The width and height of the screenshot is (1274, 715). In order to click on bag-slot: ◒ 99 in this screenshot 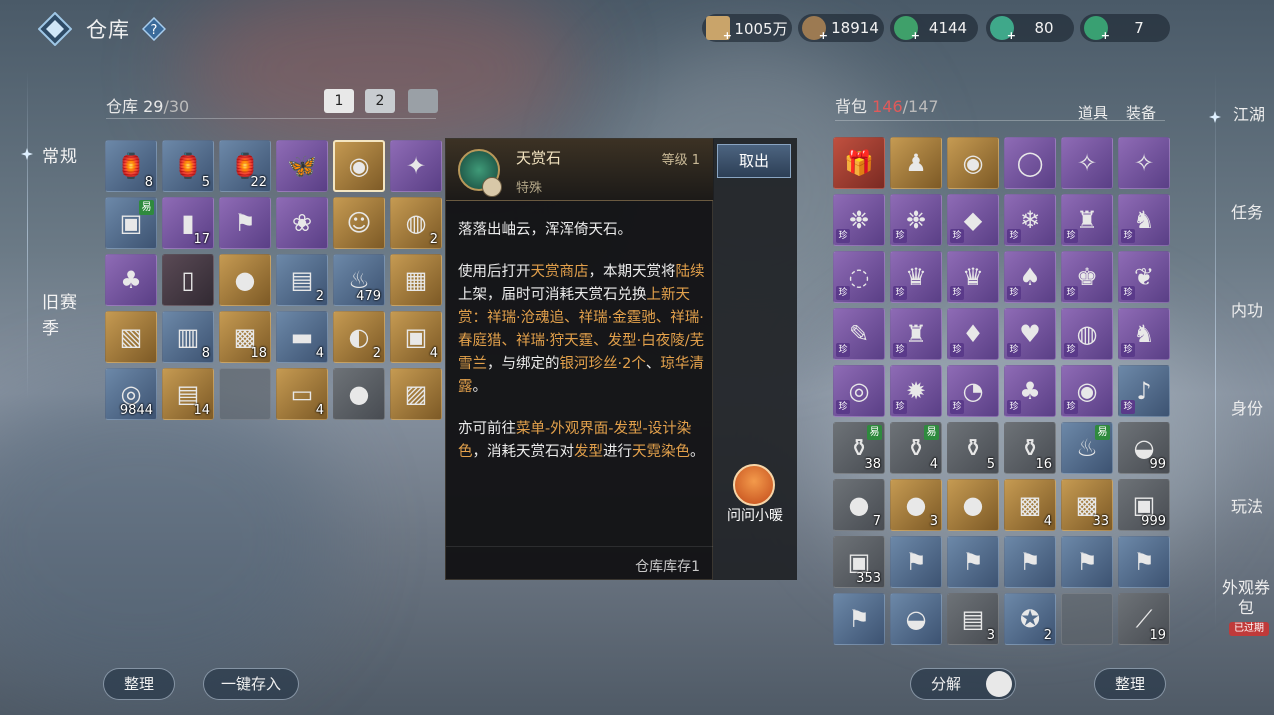, I will do `click(1144, 448)`.